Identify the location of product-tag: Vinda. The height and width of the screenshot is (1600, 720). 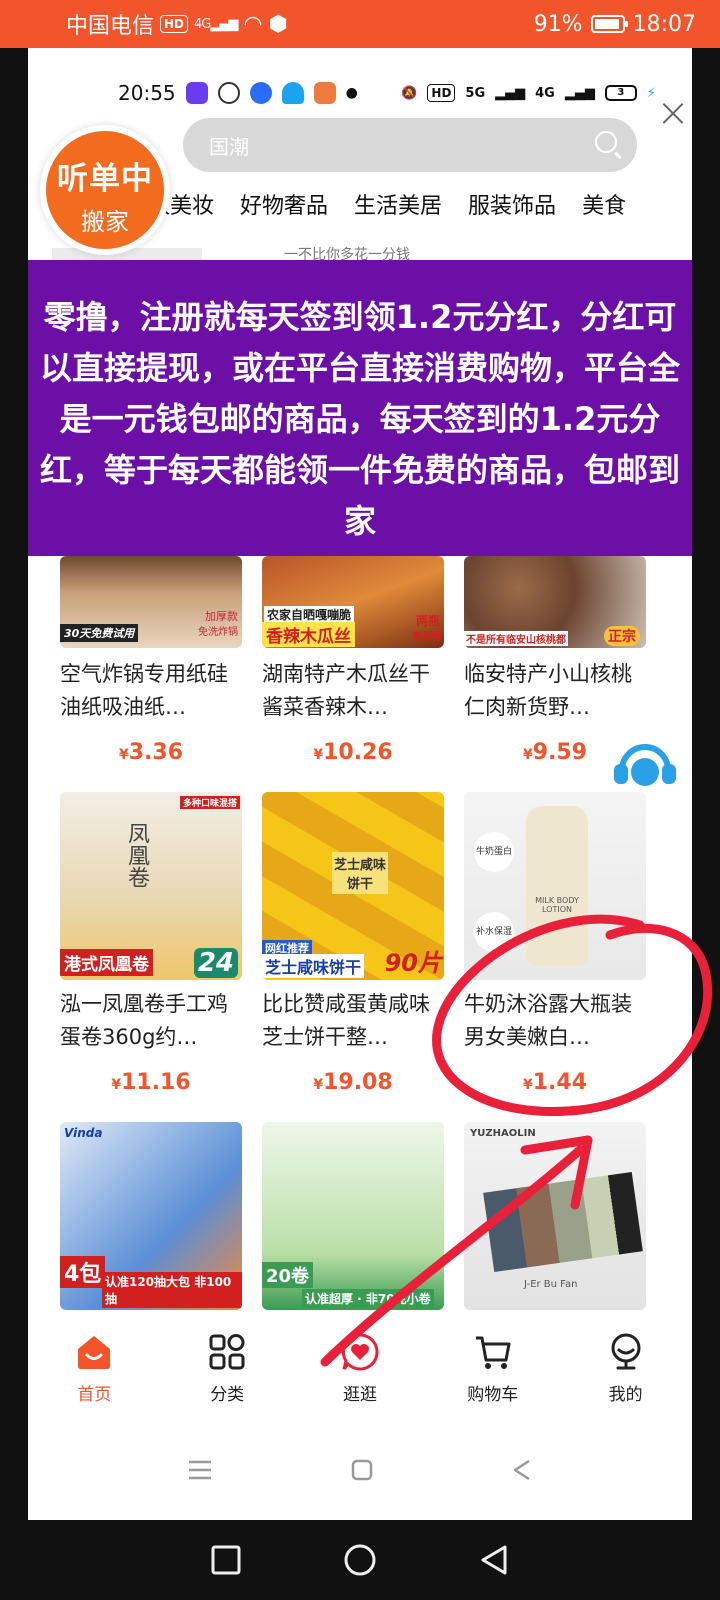
(83, 1133).